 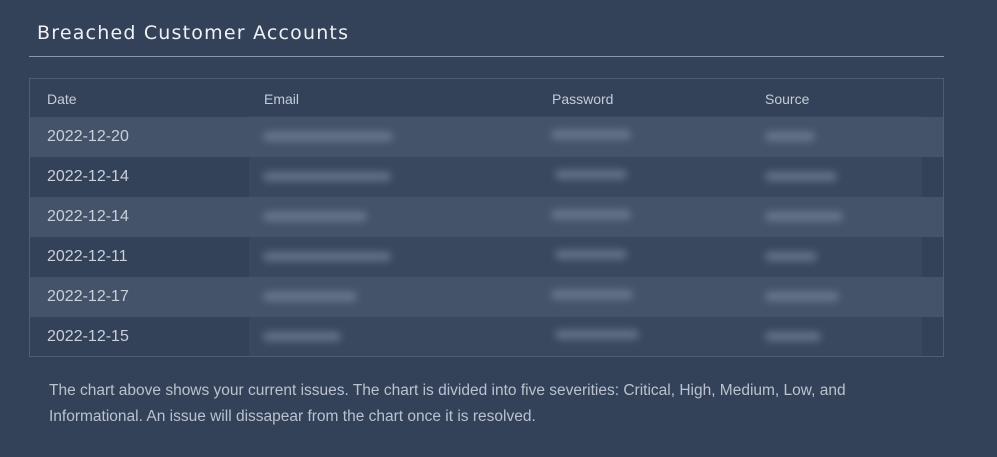 What do you see at coordinates (787, 99) in the screenshot?
I see `column-header-source: Source` at bounding box center [787, 99].